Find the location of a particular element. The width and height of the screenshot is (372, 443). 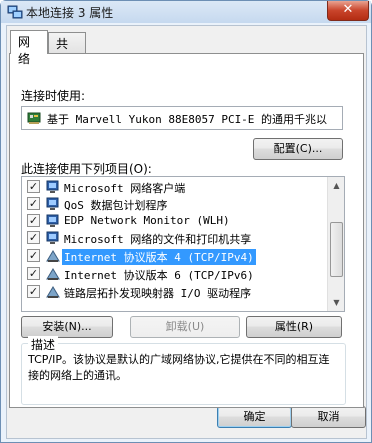

connect-using-label: 连接时使用: is located at coordinates (53, 96).